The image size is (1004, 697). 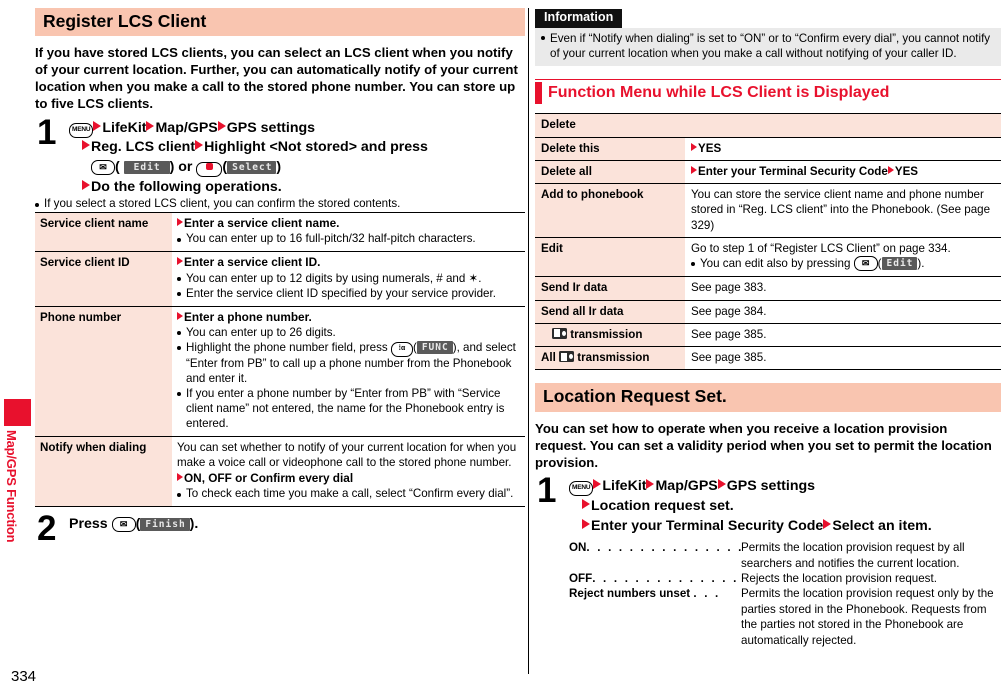 What do you see at coordinates (686, 486) in the screenshot?
I see `location-step-mapgps: Map/GPS` at bounding box center [686, 486].